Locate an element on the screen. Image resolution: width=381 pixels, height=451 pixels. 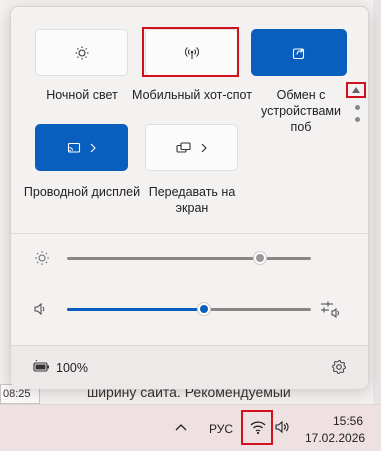
night-light-tile is located at coordinates (81, 52).